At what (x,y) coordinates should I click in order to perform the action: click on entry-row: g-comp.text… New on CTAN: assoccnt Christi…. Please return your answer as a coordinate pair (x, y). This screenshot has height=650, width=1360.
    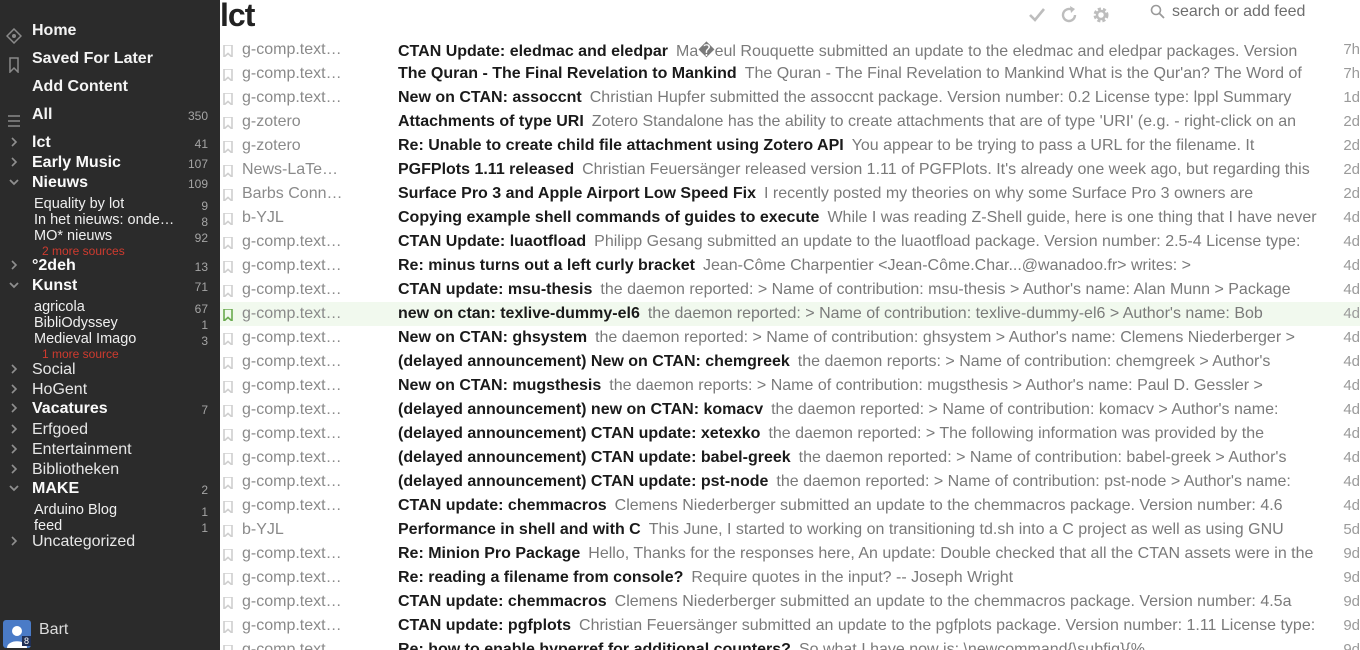
    Looking at the image, I should click on (790, 98).